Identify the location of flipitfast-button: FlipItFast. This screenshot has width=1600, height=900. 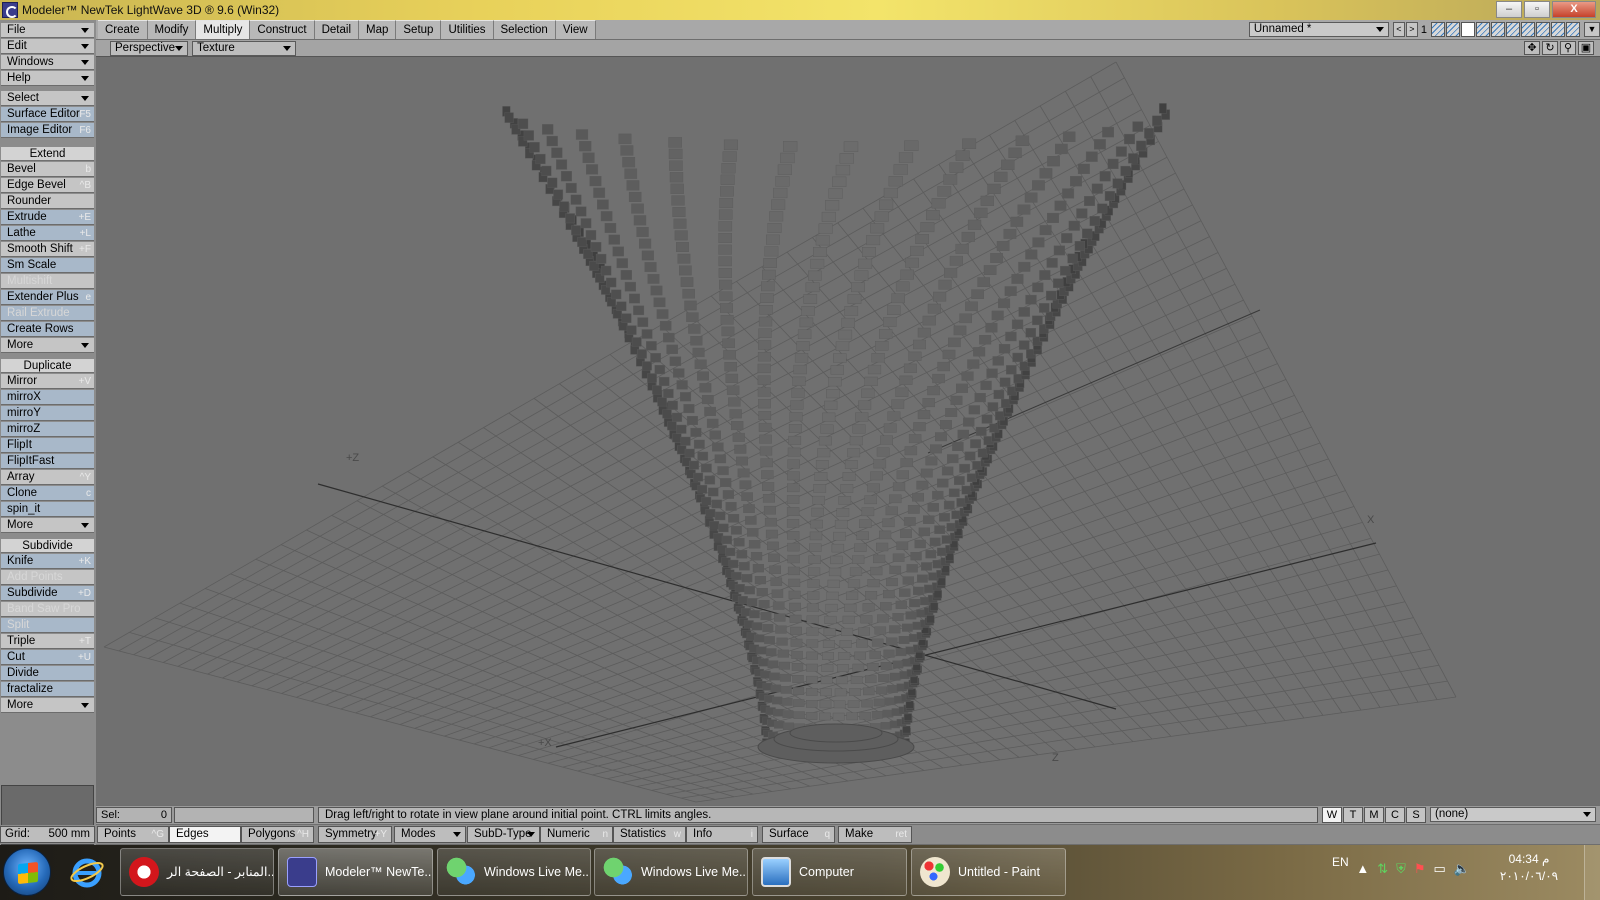
(47, 461).